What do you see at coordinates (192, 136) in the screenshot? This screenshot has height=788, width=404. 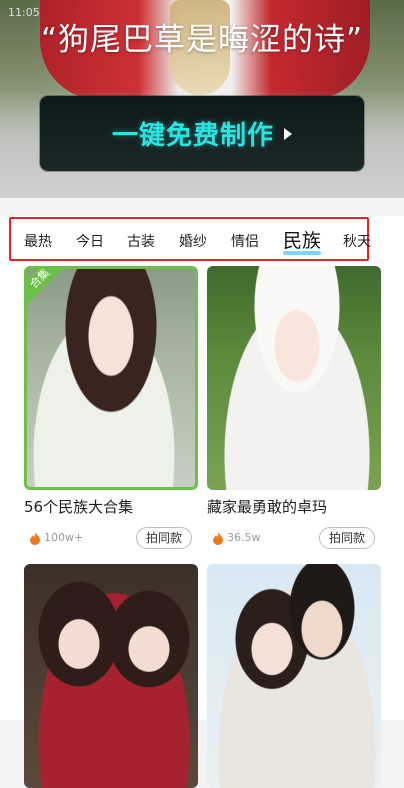 I see `create-free-label: 一键免费制作` at bounding box center [192, 136].